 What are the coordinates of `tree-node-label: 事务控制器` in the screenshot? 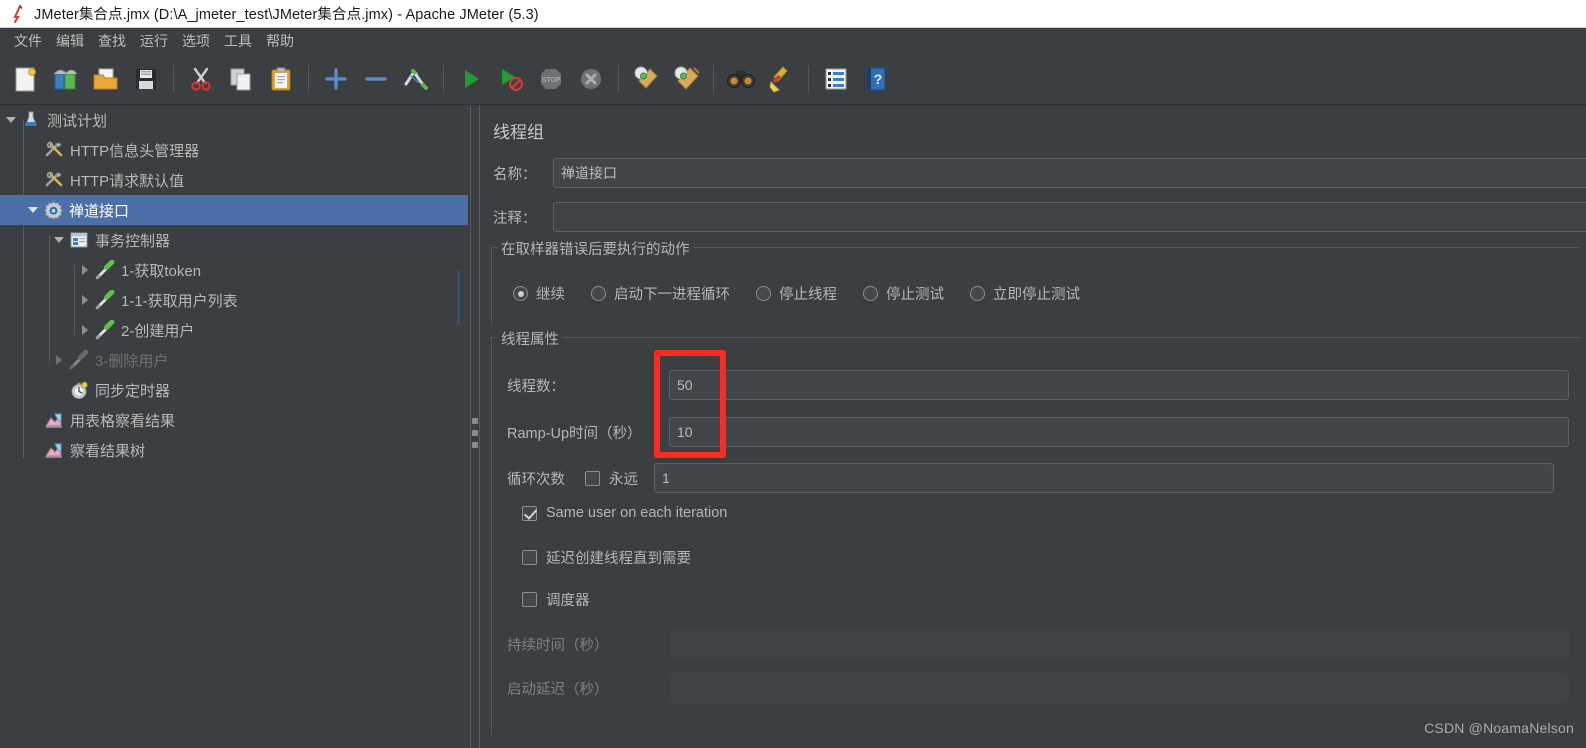 It's located at (133, 241).